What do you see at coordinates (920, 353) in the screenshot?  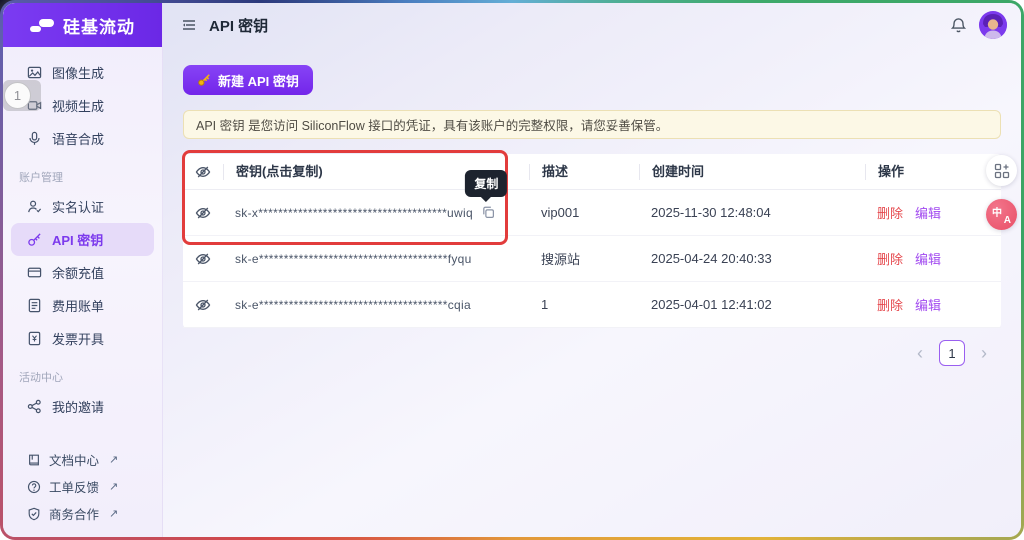 I see `chevron-left-icon: ‹` at bounding box center [920, 353].